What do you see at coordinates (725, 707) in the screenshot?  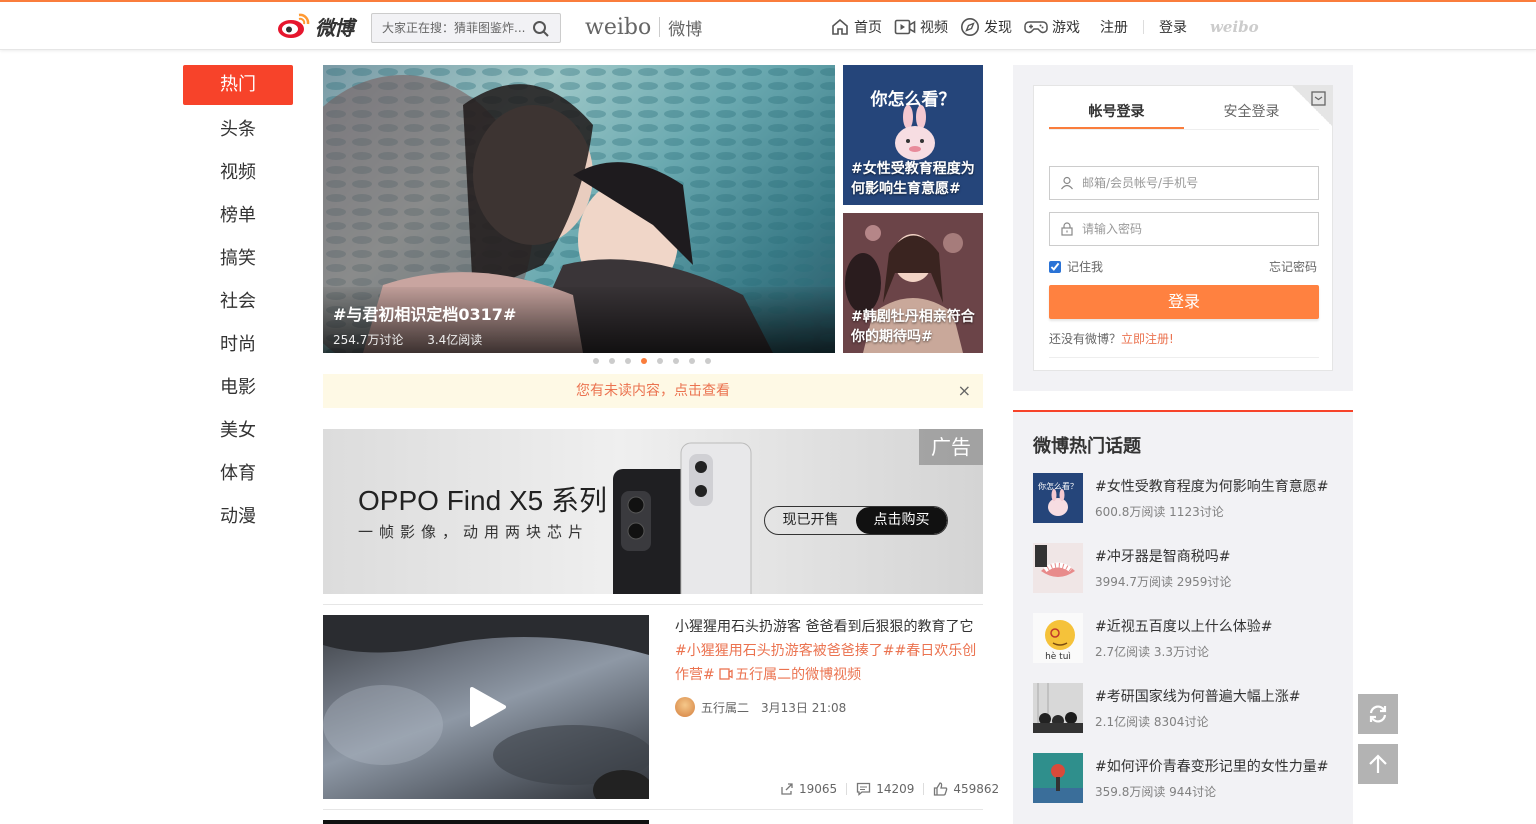 I see `author-name: 五行属二` at bounding box center [725, 707].